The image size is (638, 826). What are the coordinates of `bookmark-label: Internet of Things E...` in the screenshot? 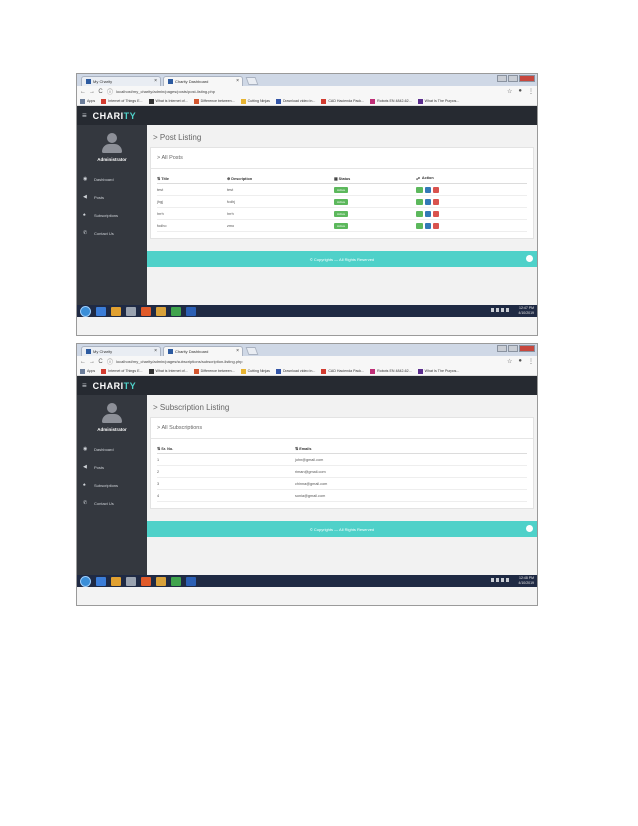 It's located at (125, 371).